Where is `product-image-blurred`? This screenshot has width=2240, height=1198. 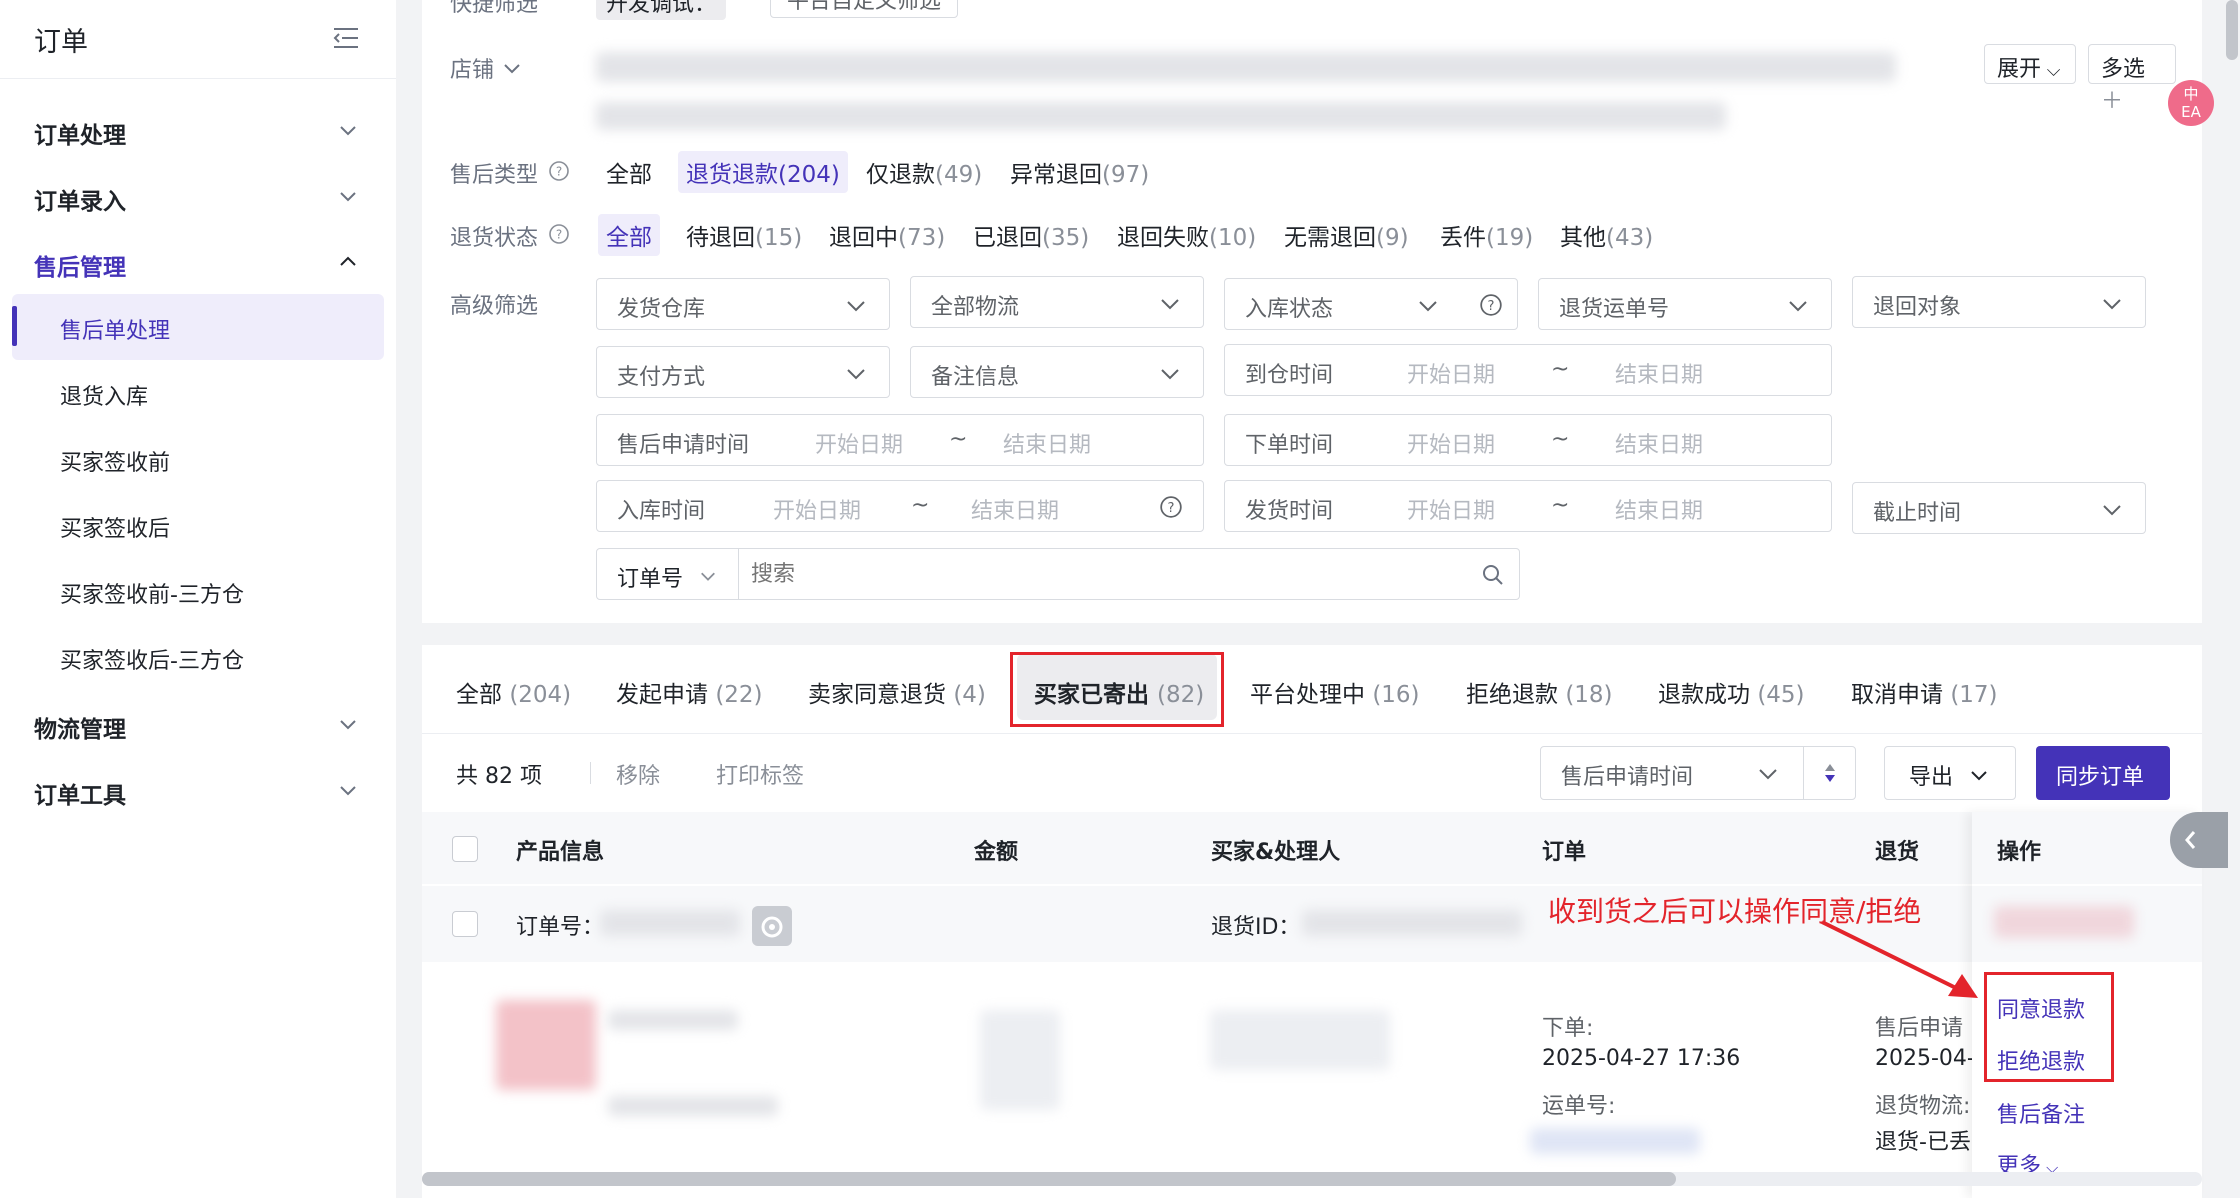 product-image-blurred is located at coordinates (546, 1045).